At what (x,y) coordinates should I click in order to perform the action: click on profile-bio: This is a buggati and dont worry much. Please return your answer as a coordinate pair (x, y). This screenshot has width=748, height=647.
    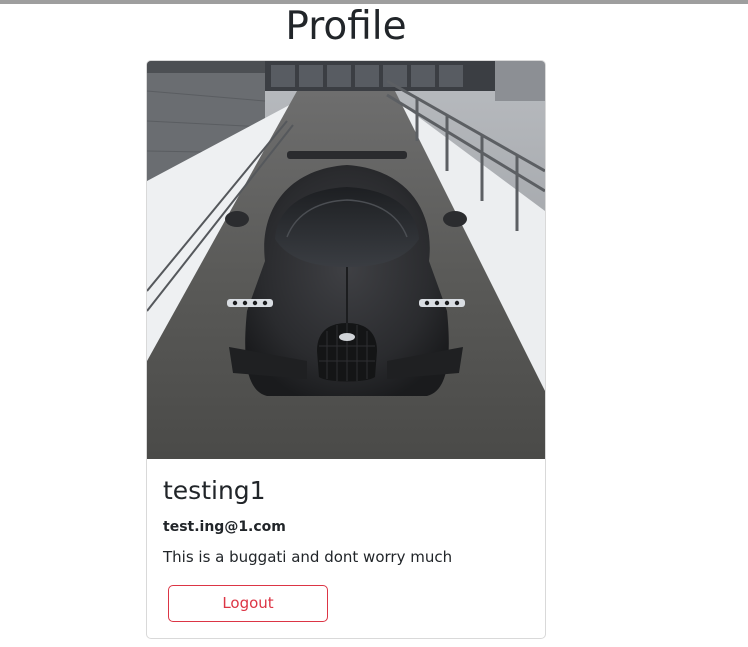
    Looking at the image, I should click on (308, 557).